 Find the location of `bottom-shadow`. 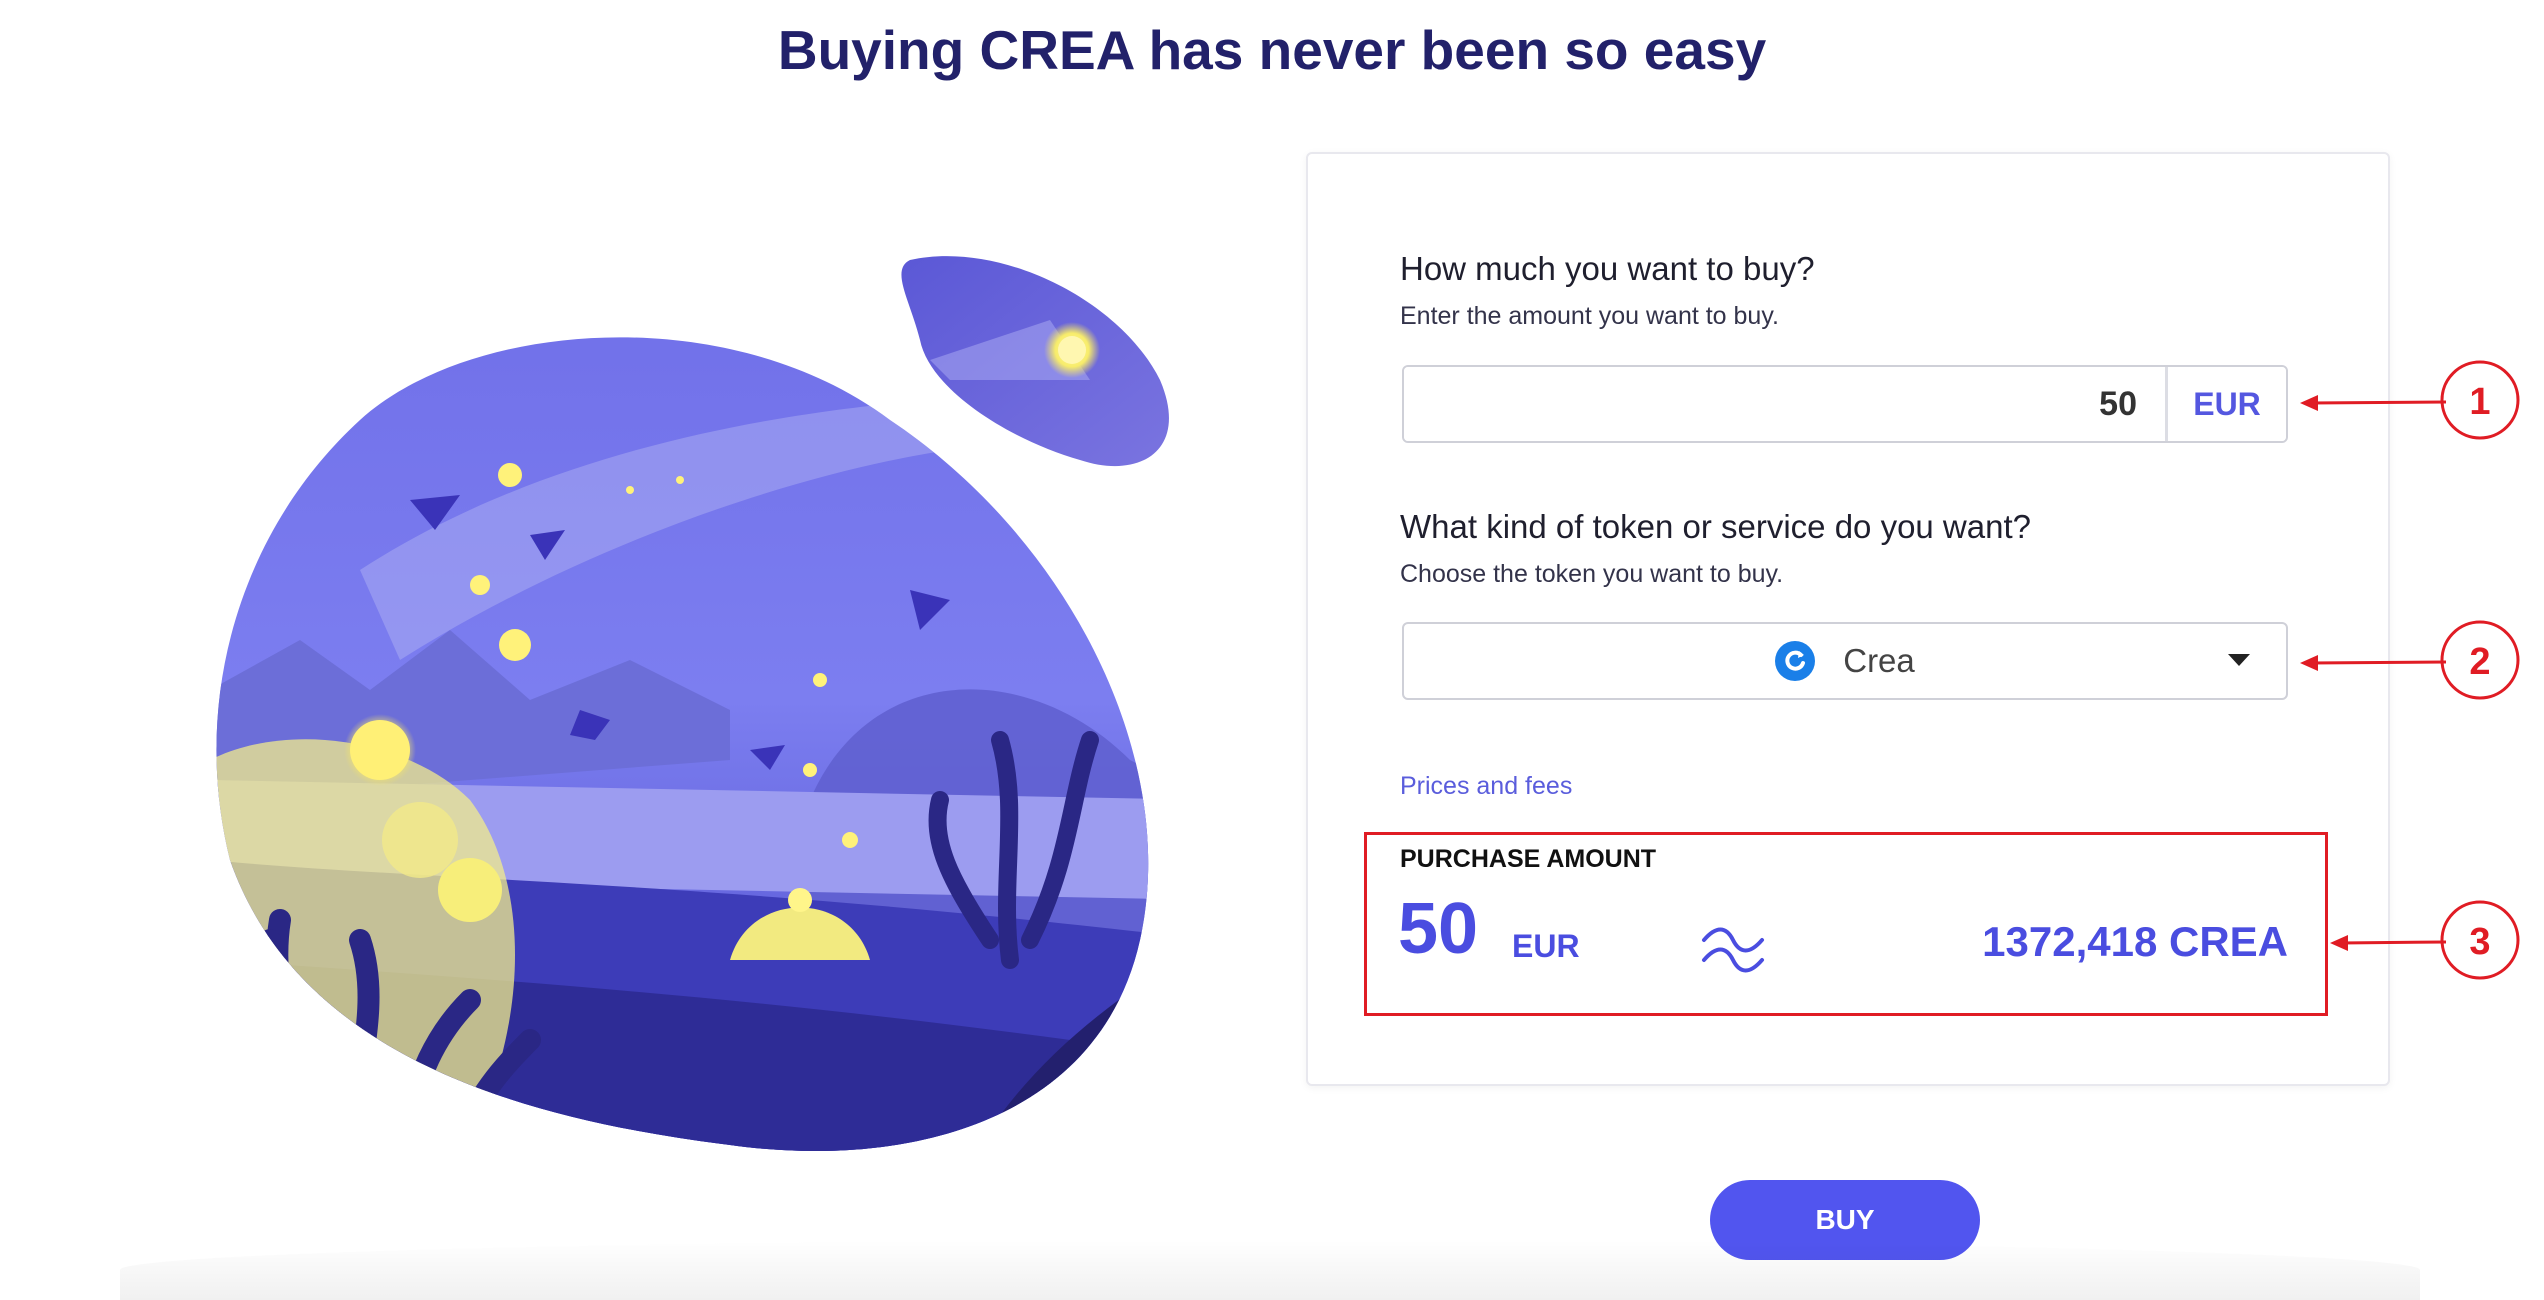

bottom-shadow is located at coordinates (1270, 1270).